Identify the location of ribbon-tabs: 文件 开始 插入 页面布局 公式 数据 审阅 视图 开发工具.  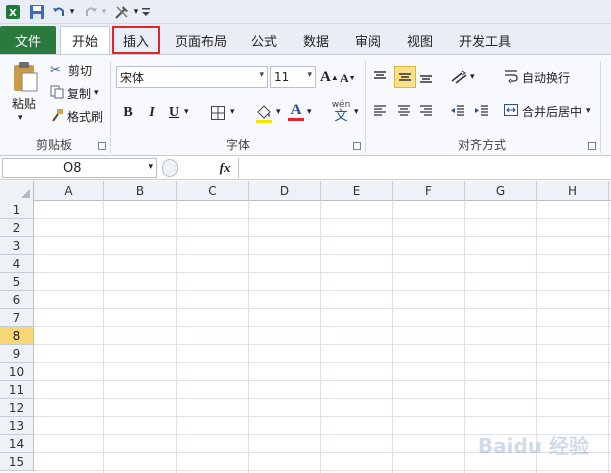
(305, 39).